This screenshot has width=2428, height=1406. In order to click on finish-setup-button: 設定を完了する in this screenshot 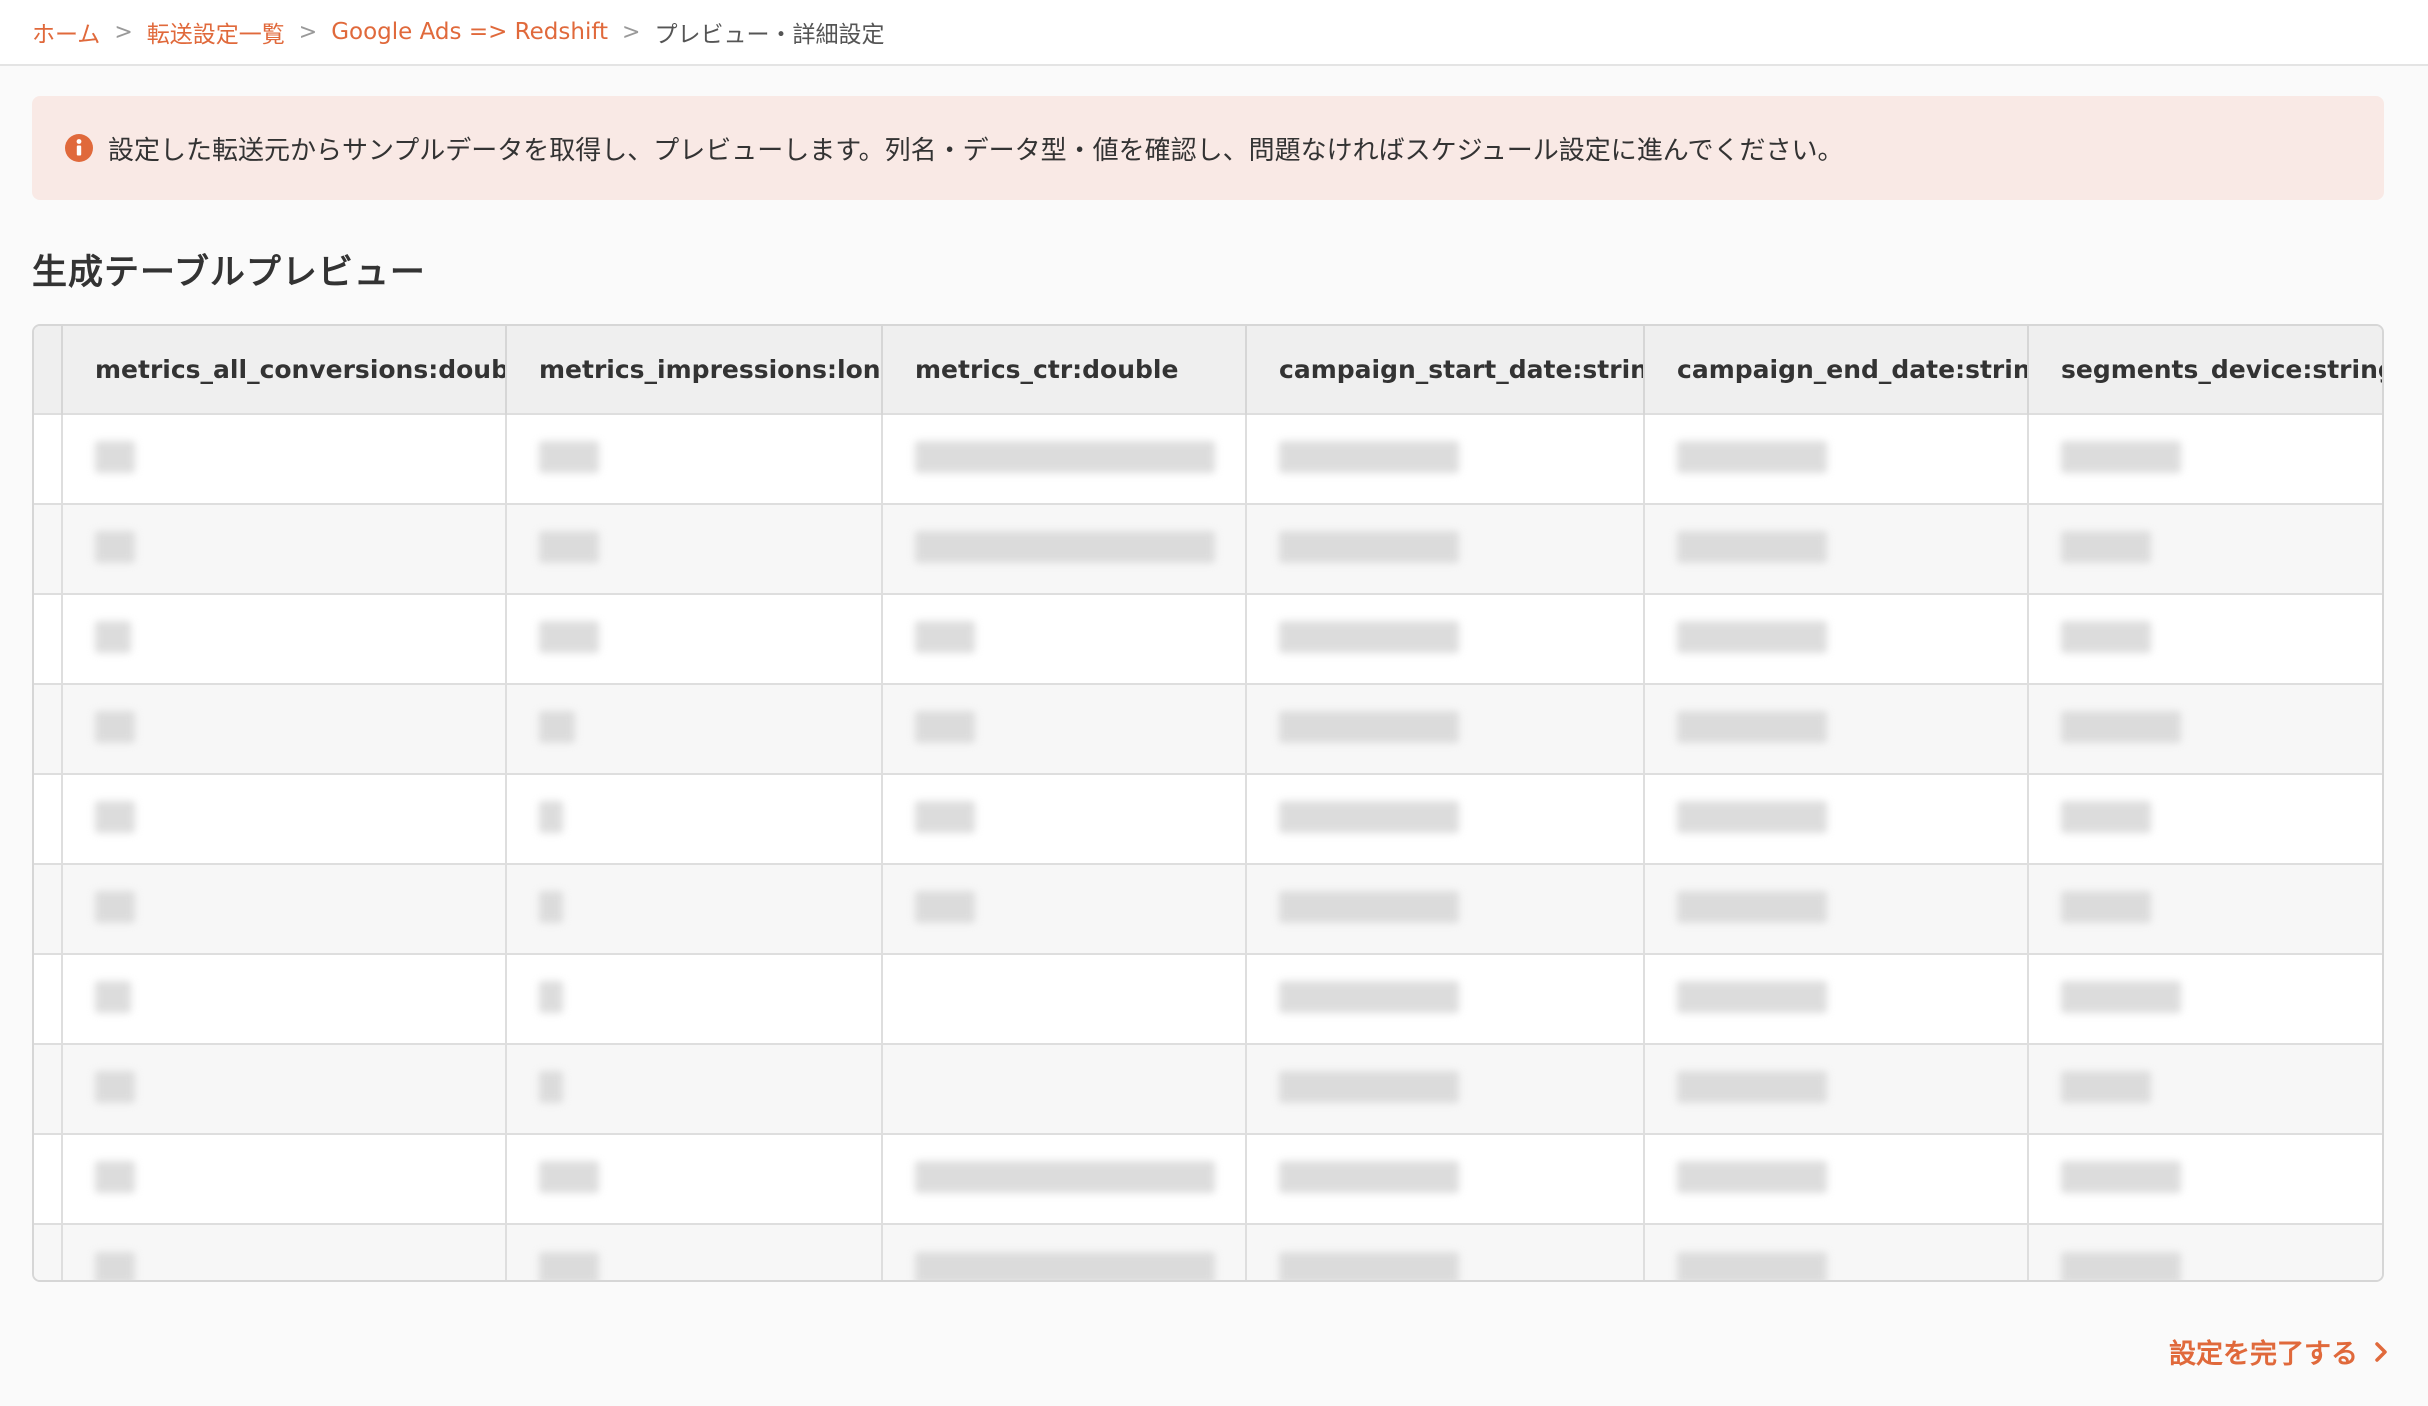, I will do `click(2280, 1351)`.